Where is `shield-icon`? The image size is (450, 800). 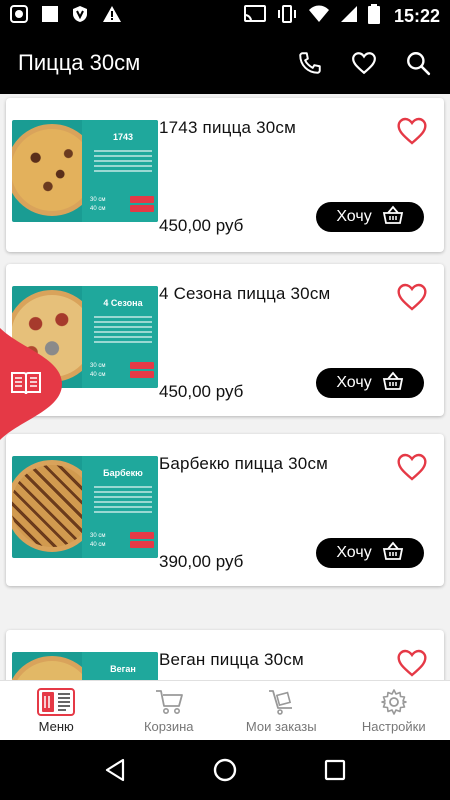
shield-icon is located at coordinates (80, 16).